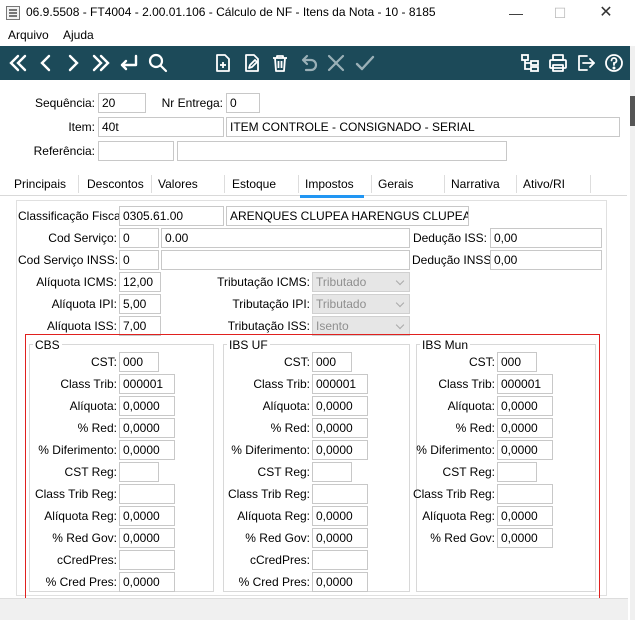 Image resolution: width=635 pixels, height=629 pixels. I want to click on tax-row-label: % Cred Pres:, so click(81, 582).